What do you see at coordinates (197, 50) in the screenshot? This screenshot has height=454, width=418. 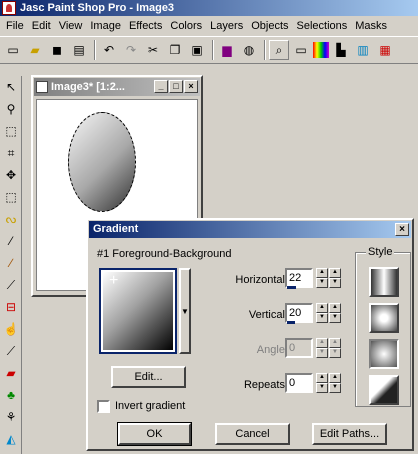 I see `paste-icon: ▣` at bounding box center [197, 50].